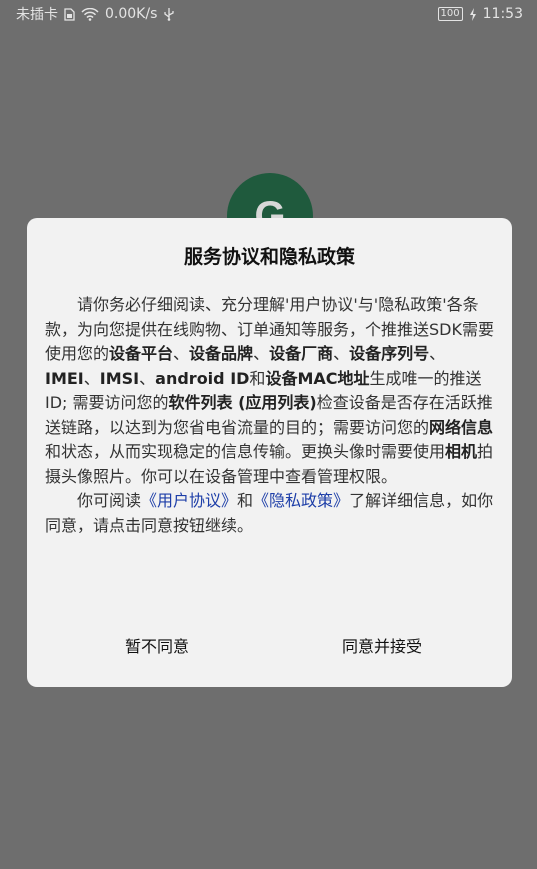 This screenshot has height=869, width=537. Describe the element at coordinates (301, 500) in the screenshot. I see `privacy-policy-link: 《隐私政策》` at that location.